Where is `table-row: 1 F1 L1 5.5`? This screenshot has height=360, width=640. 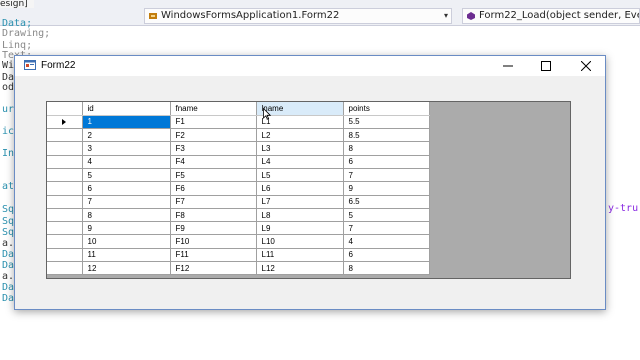
table-row: 1 F1 L1 5.5 is located at coordinates (238, 122).